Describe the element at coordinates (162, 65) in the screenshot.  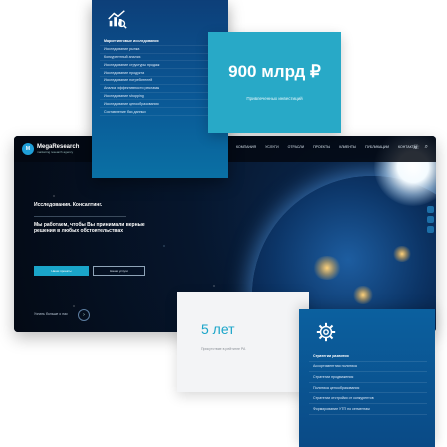
I see `menu-item-sales-structure: Исследование структуры продаж` at that location.